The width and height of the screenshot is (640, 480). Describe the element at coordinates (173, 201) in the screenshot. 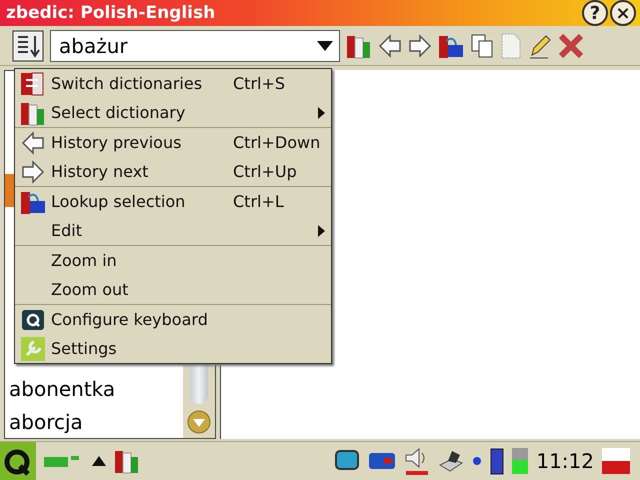

I see `menu-item: Lookup selection Ctrl+L` at that location.